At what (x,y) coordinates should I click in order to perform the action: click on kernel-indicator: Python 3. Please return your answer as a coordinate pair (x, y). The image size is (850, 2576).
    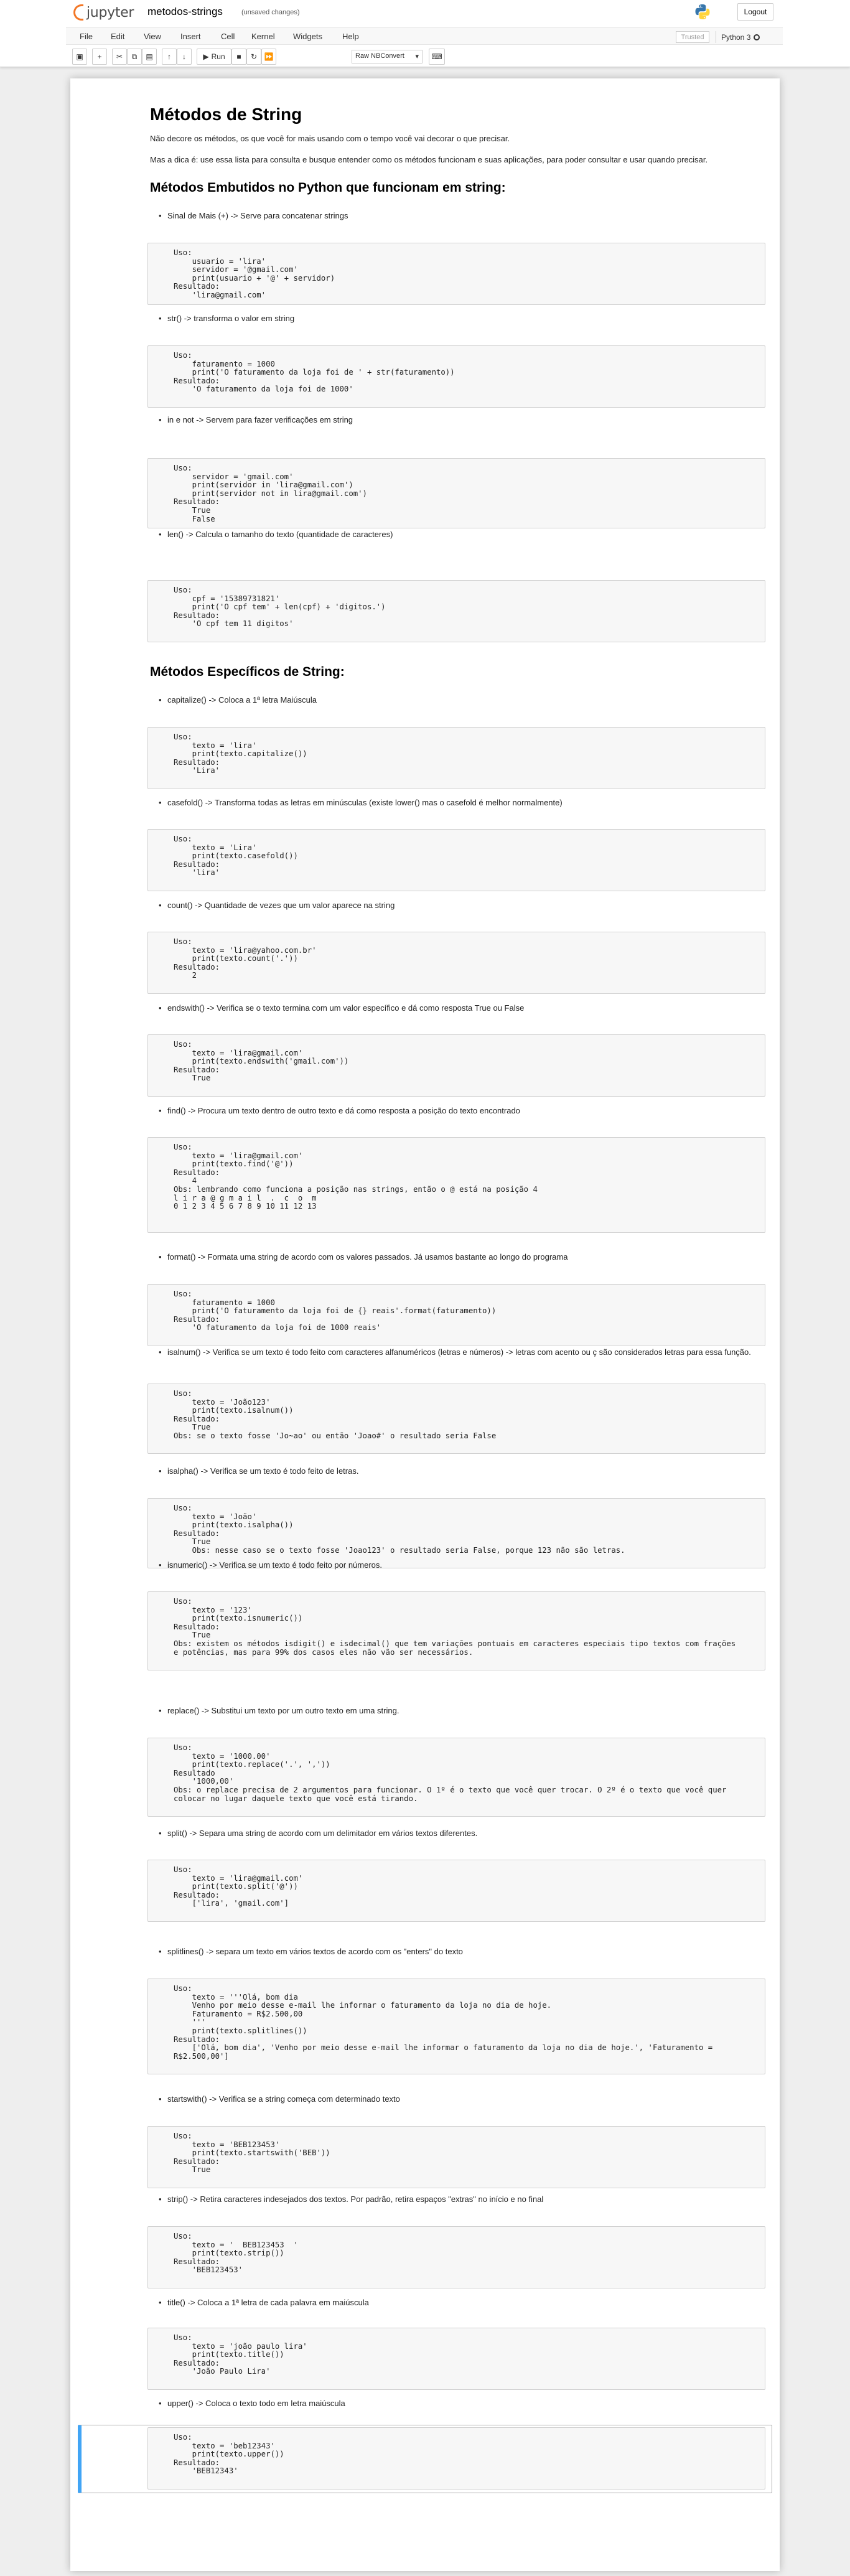
    Looking at the image, I should click on (738, 37).